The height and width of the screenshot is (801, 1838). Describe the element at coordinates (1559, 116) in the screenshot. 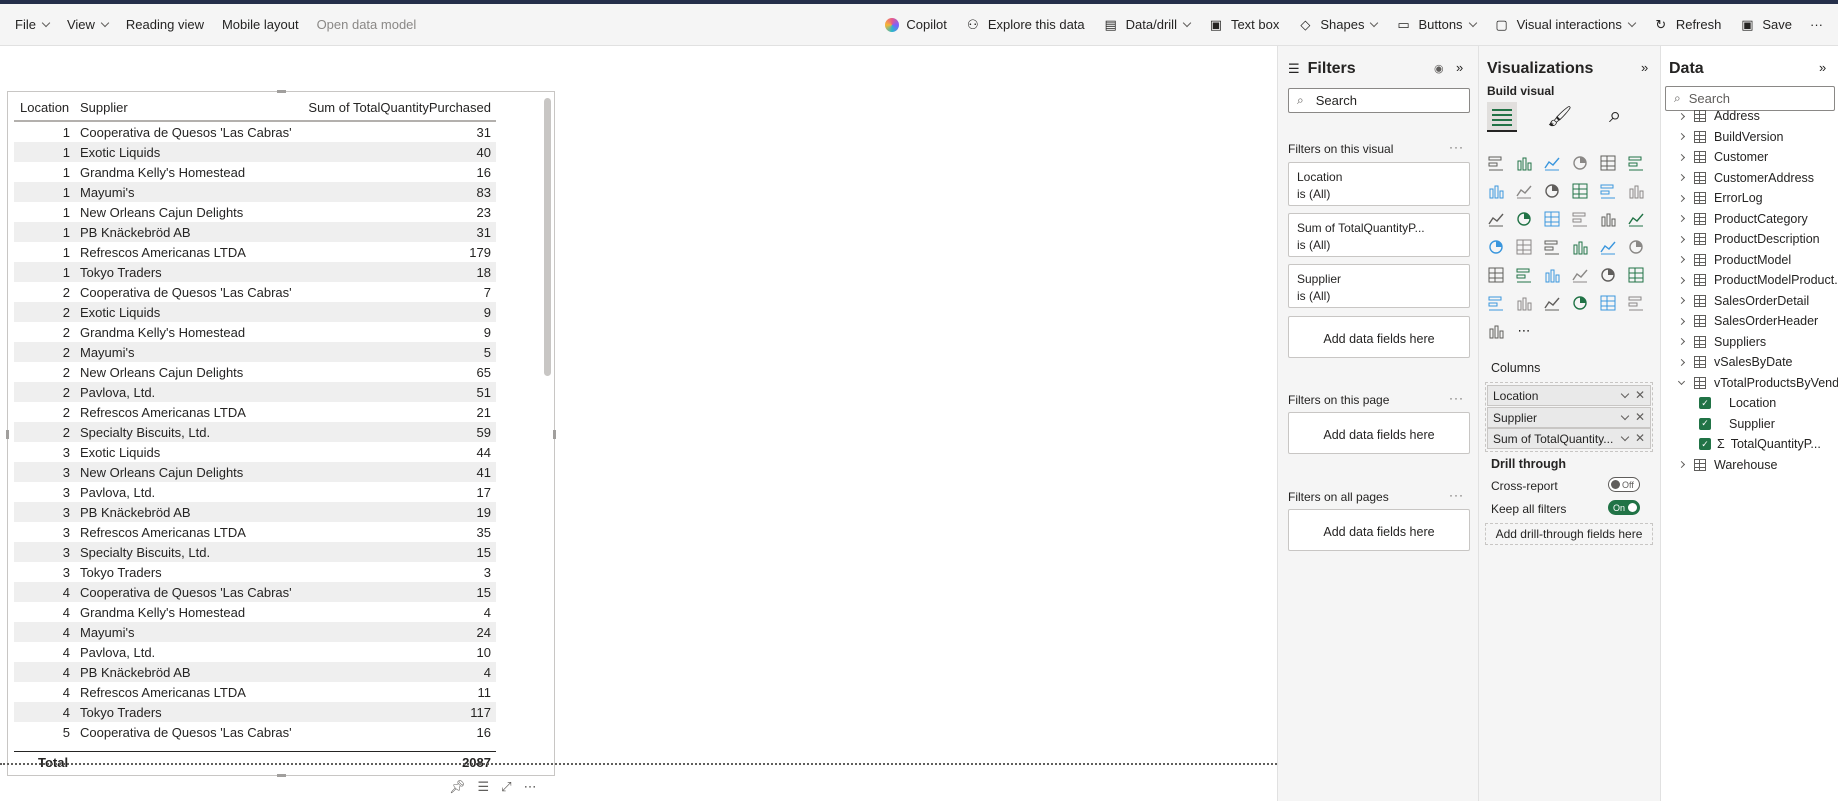

I see `format-brush-icon: 🖌︎` at that location.